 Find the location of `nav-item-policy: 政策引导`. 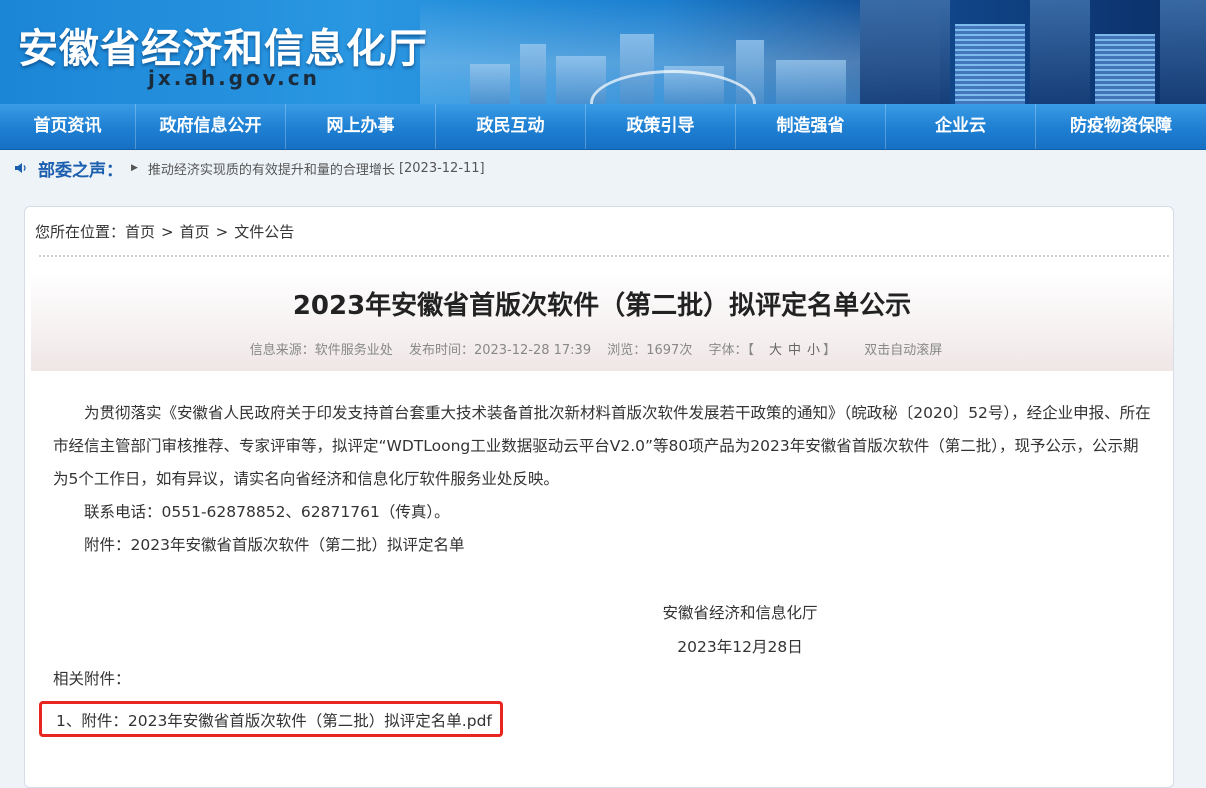

nav-item-policy: 政策引导 is located at coordinates (661, 126).